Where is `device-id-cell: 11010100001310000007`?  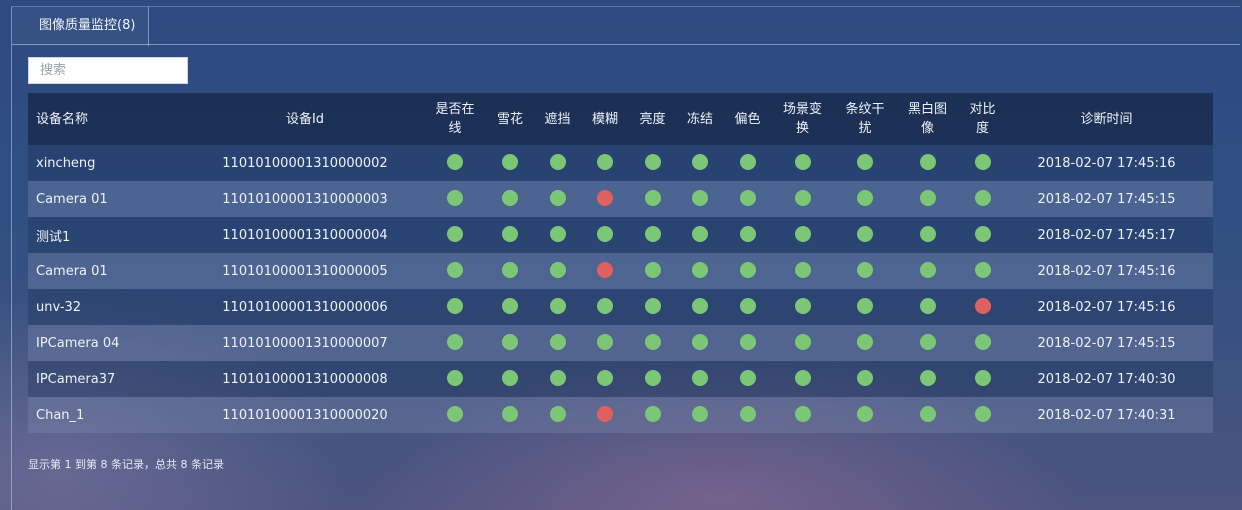 device-id-cell: 11010100001310000007 is located at coordinates (305, 343).